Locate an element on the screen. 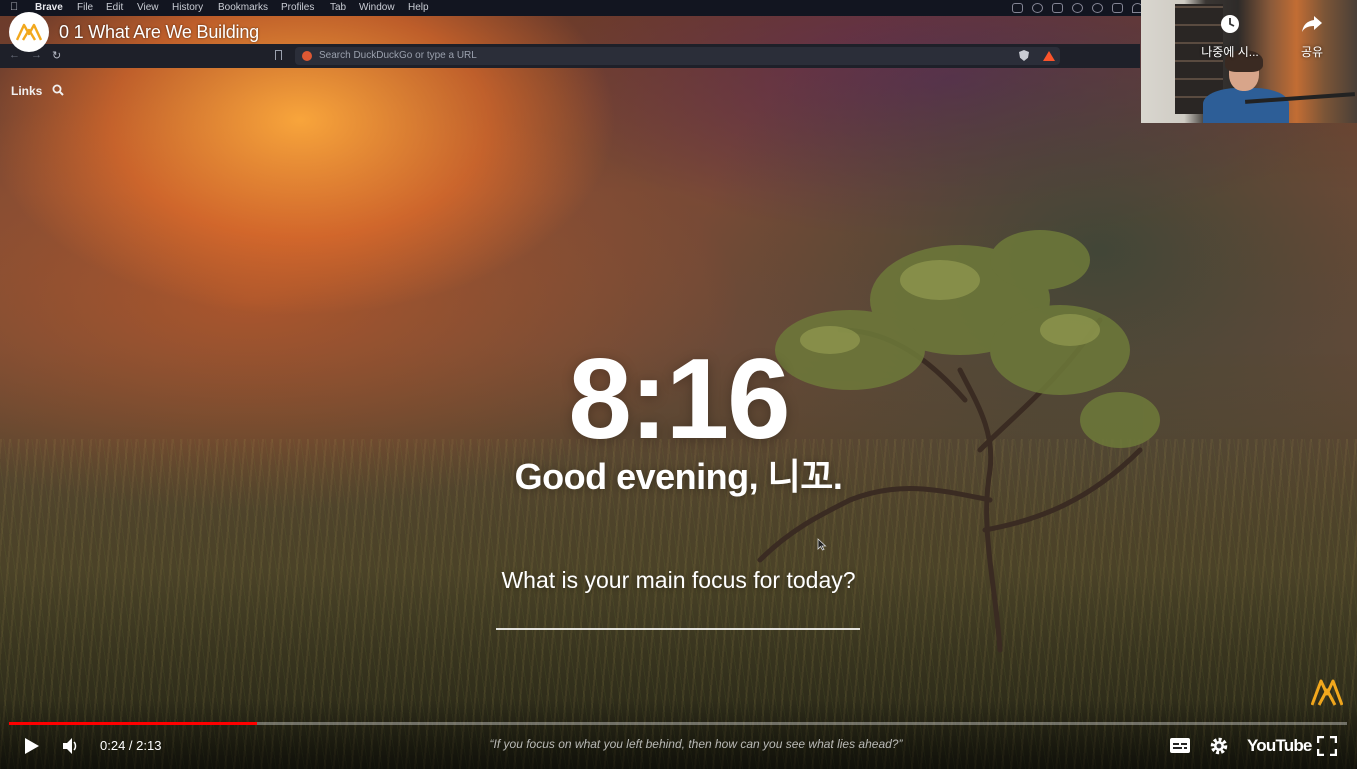  fullscreen-icon is located at coordinates (1327, 746).